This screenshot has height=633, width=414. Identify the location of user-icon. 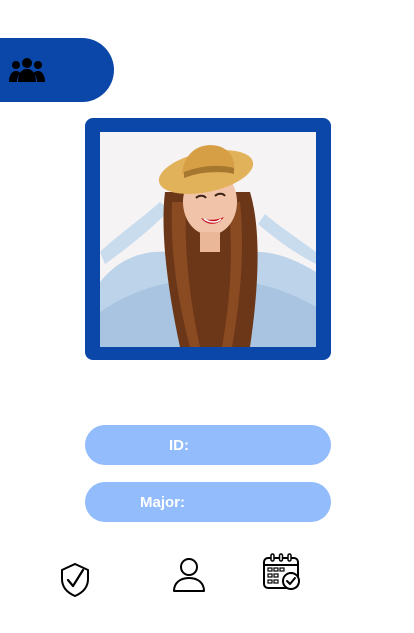
(189, 575).